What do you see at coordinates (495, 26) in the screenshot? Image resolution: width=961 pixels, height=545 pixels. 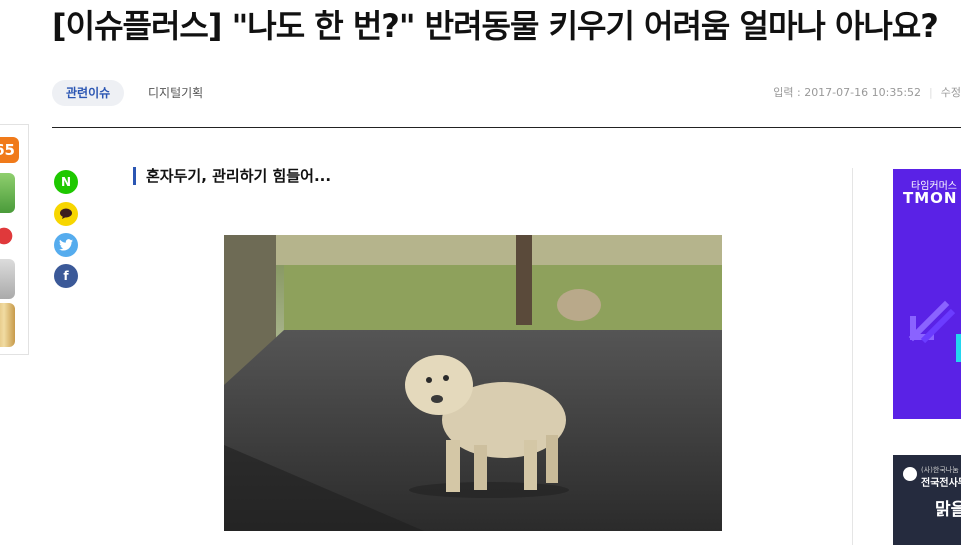 I see `article-title: [이슈플러스] "나도 한 번?" 반려동물 키우기 어려움 얼마나 아나요?` at bounding box center [495, 26].